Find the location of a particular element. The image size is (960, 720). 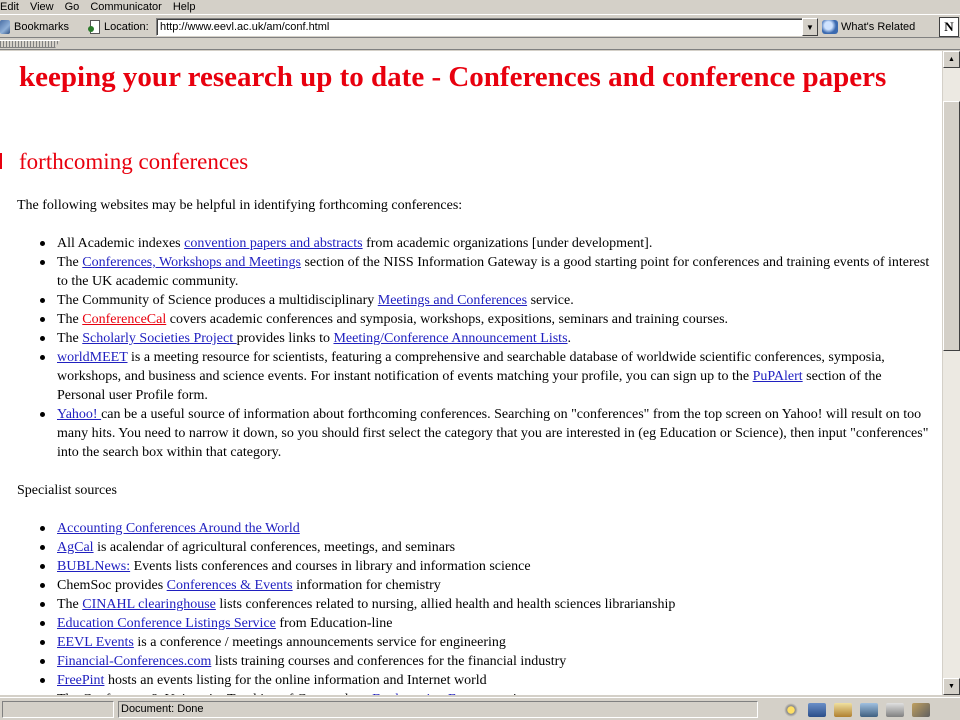

location-label-group: Location: is located at coordinates (118, 27).